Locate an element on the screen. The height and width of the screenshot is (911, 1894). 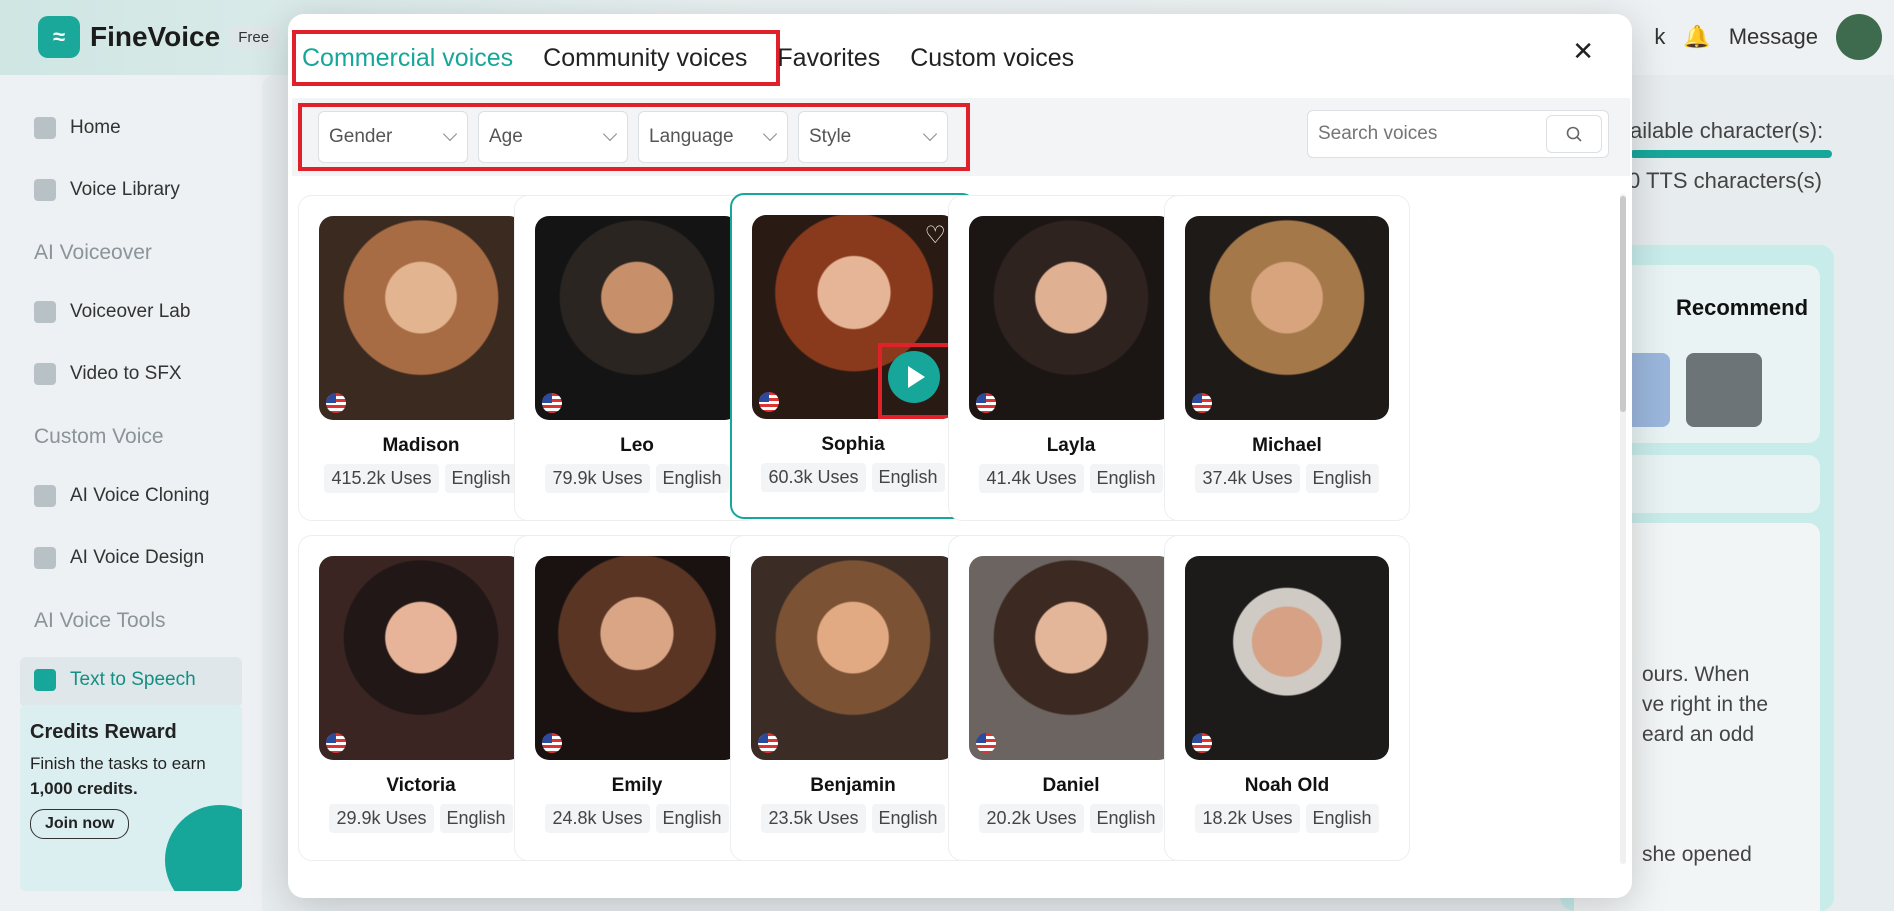
voice-name: Sophia is located at coordinates (853, 444).